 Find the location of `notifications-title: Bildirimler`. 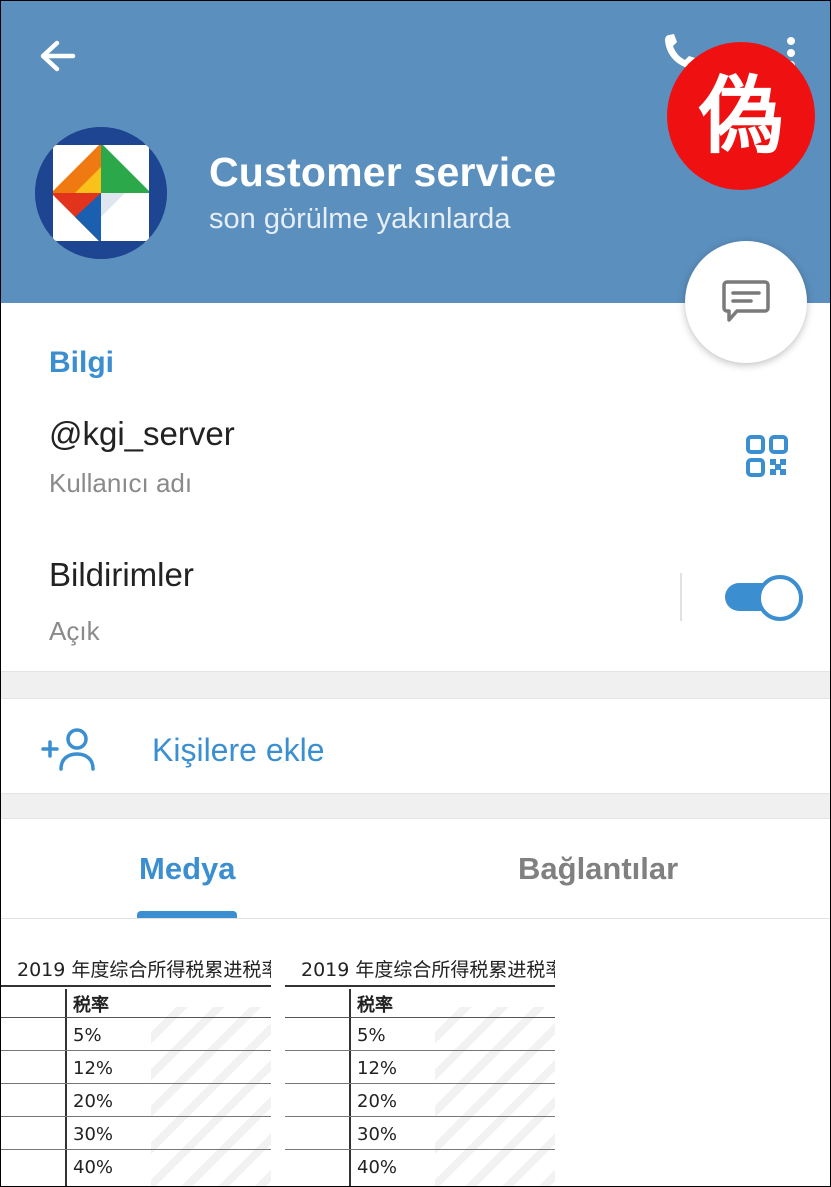

notifications-title: Bildirimler is located at coordinates (121, 575).